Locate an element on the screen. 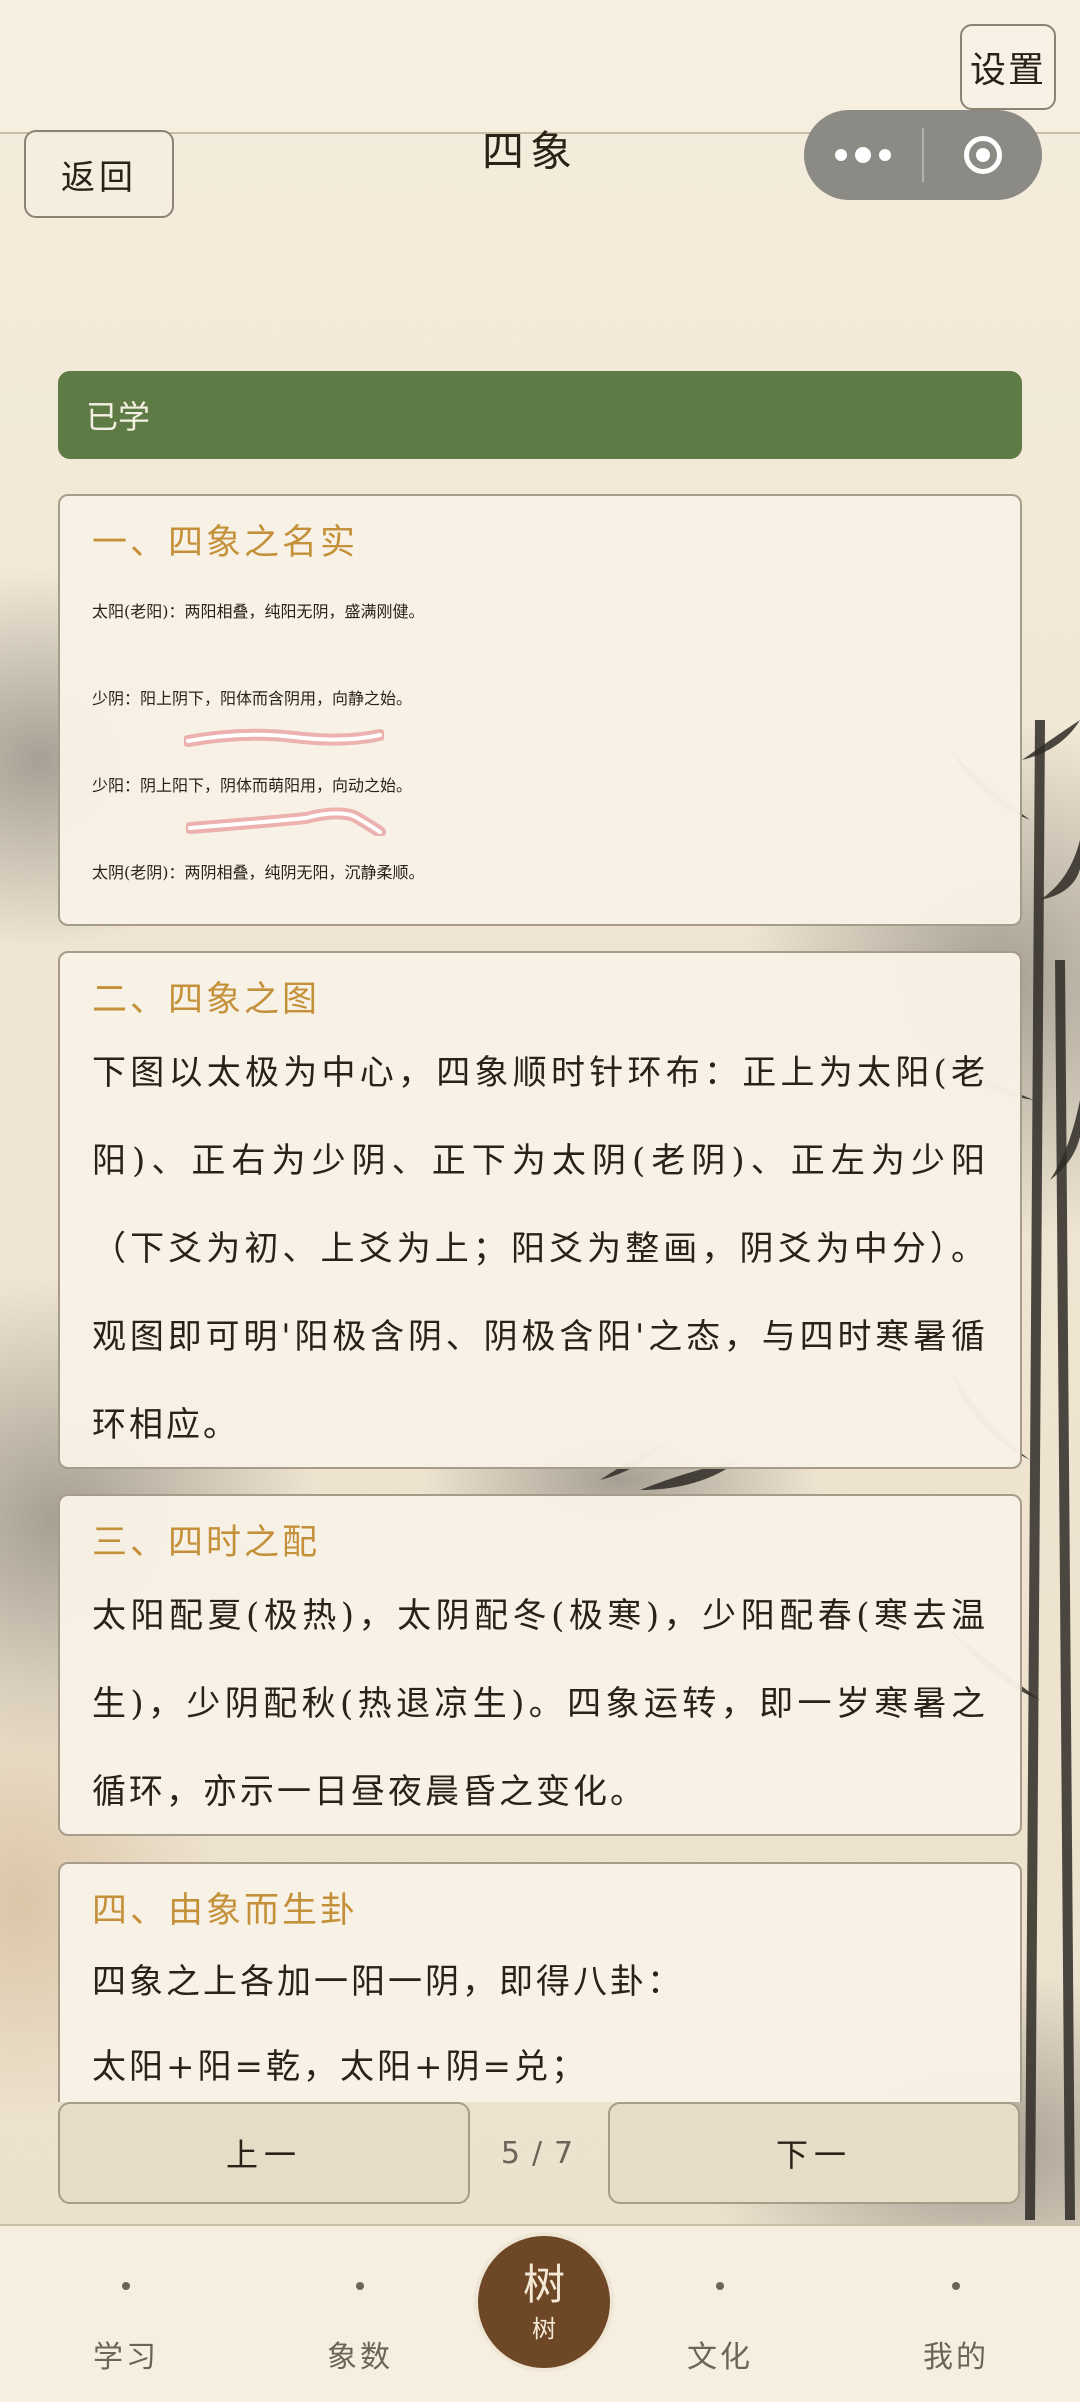 The height and width of the screenshot is (2402, 1080). tab-mine: 我的 is located at coordinates (956, 2314).